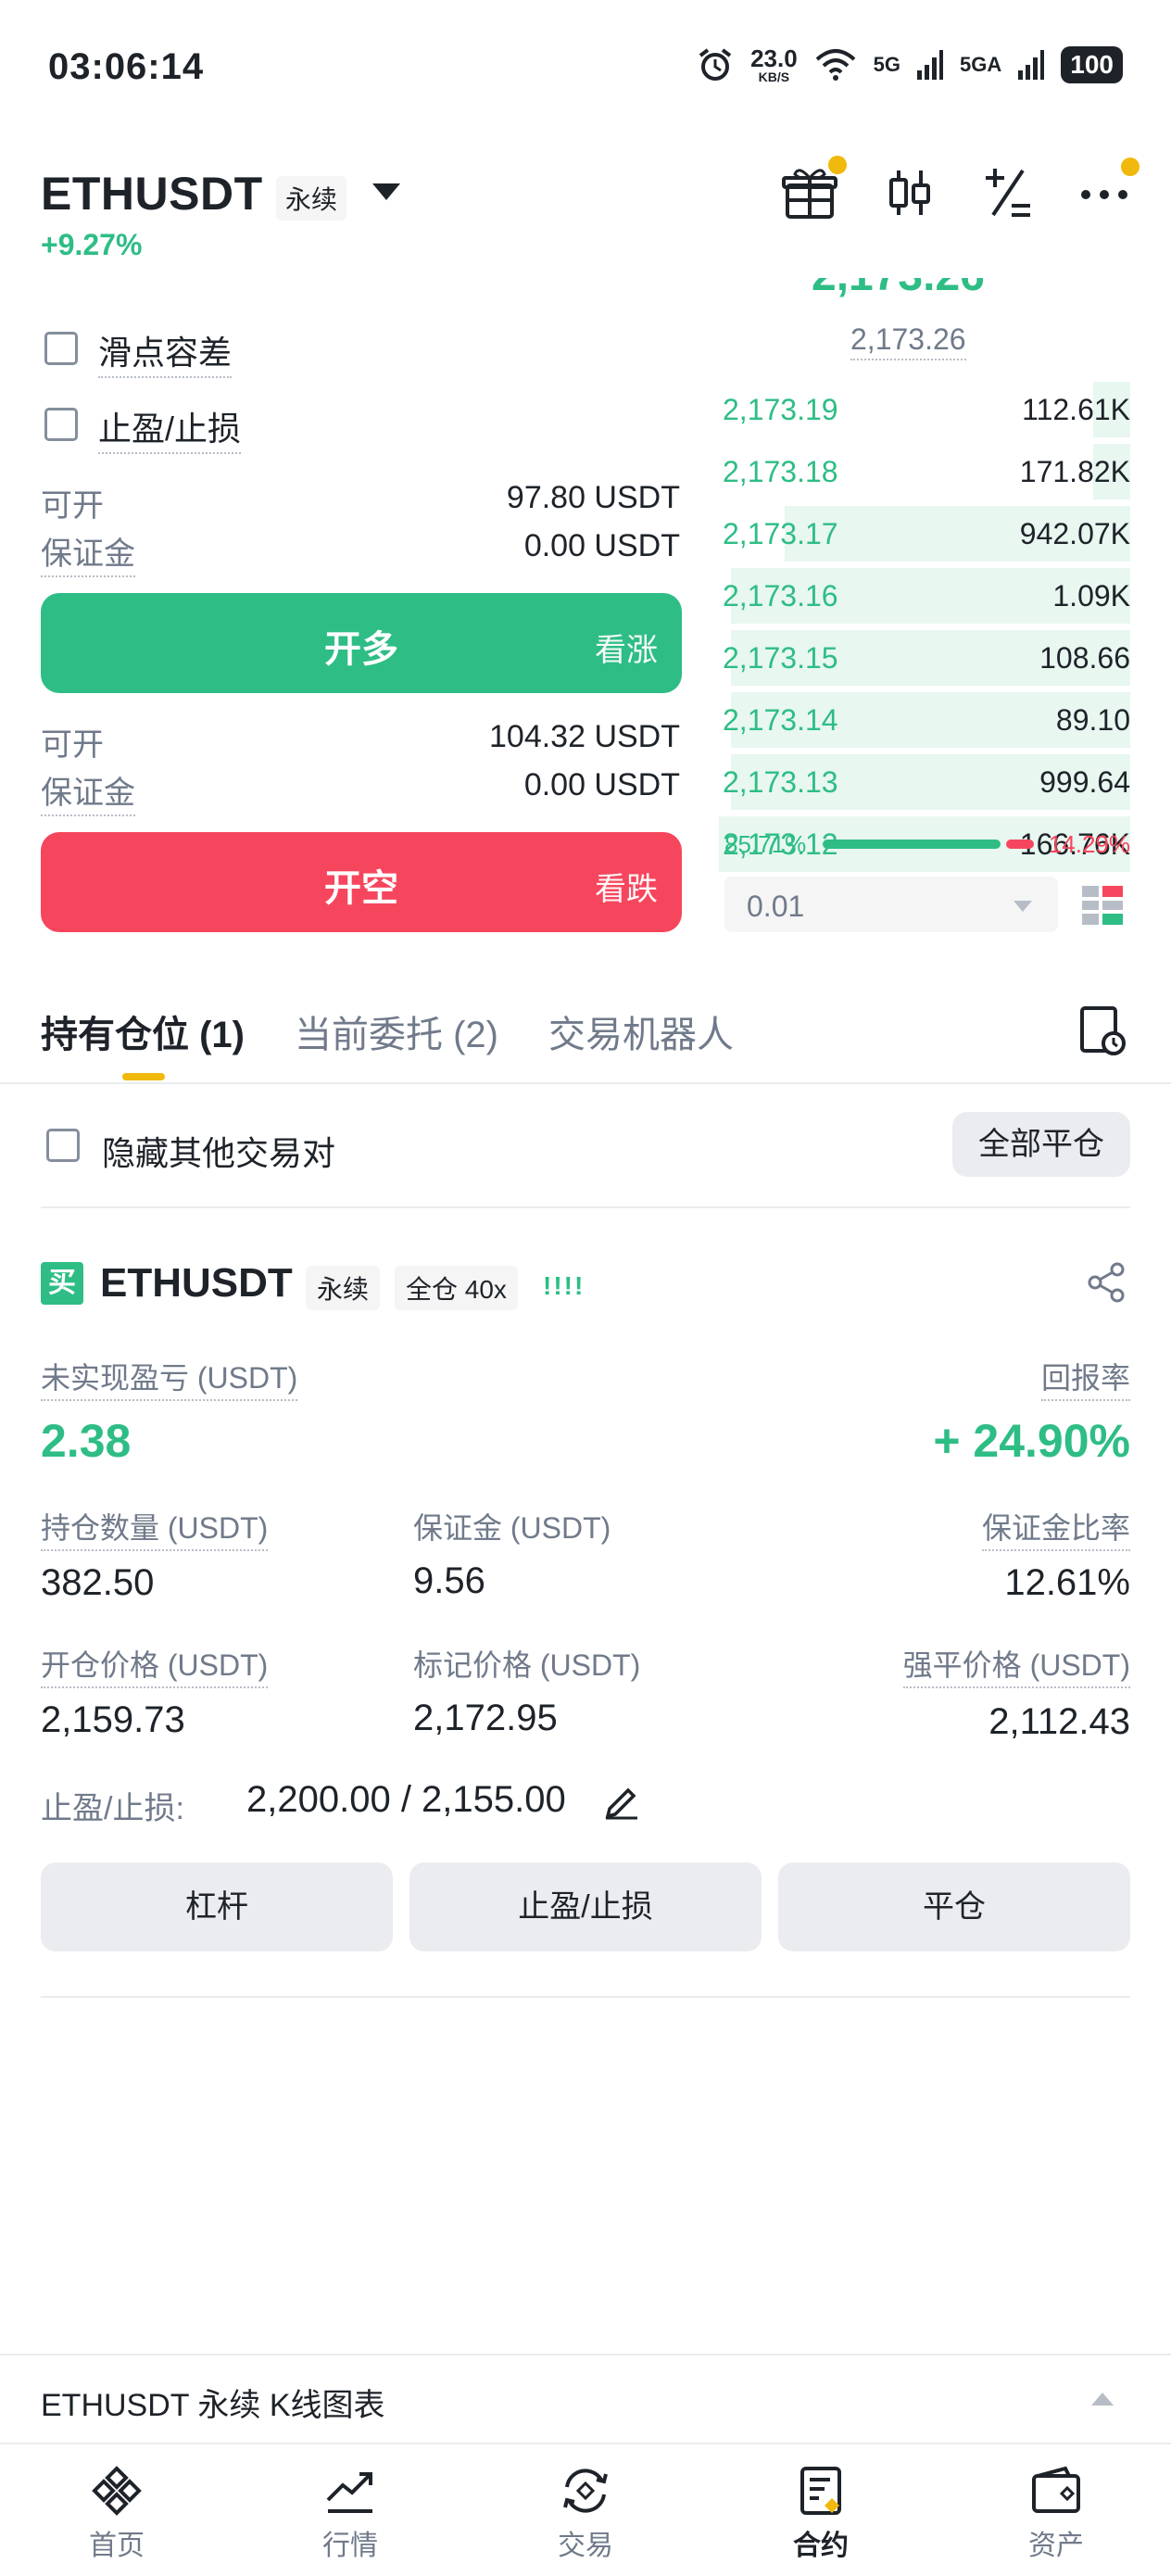 Image resolution: width=1171 pixels, height=2576 pixels. Describe the element at coordinates (585, 2491) in the screenshot. I see `trade-swap-icon` at that location.